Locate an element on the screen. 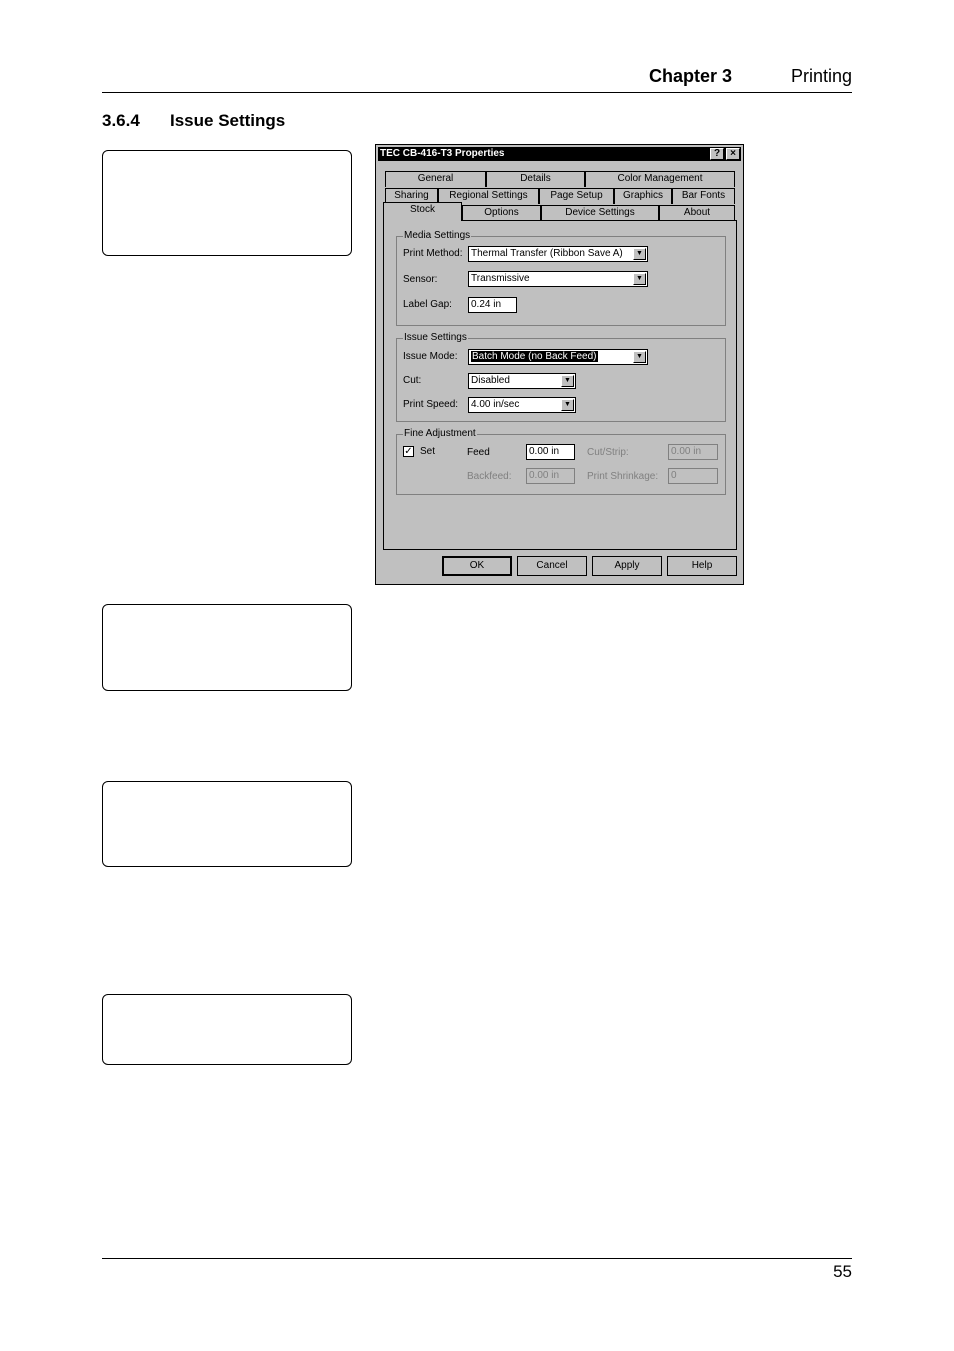 The width and height of the screenshot is (954, 1351). backfeed-input: 0.00 in is located at coordinates (550, 476).